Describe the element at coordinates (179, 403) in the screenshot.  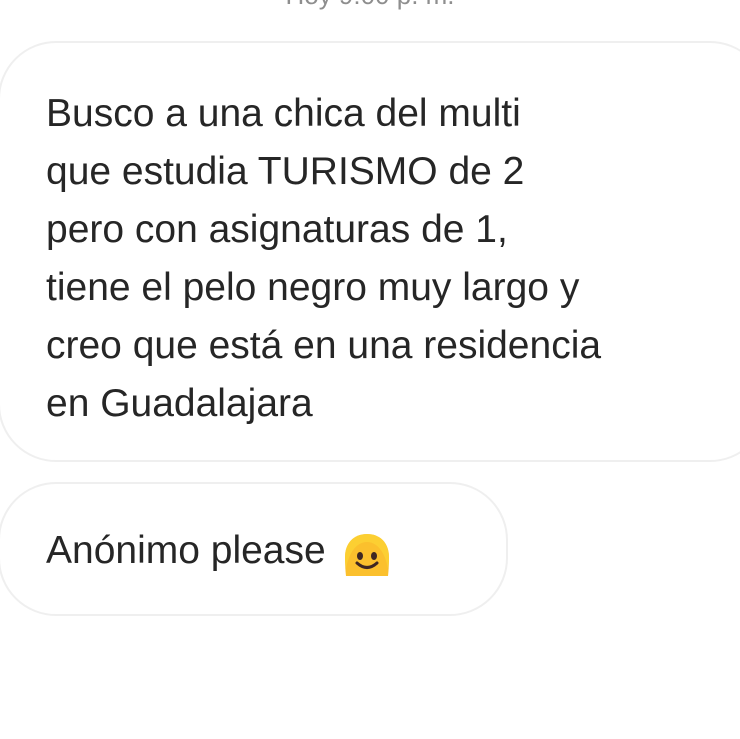
I see `message-line: en Guadalajara` at that location.